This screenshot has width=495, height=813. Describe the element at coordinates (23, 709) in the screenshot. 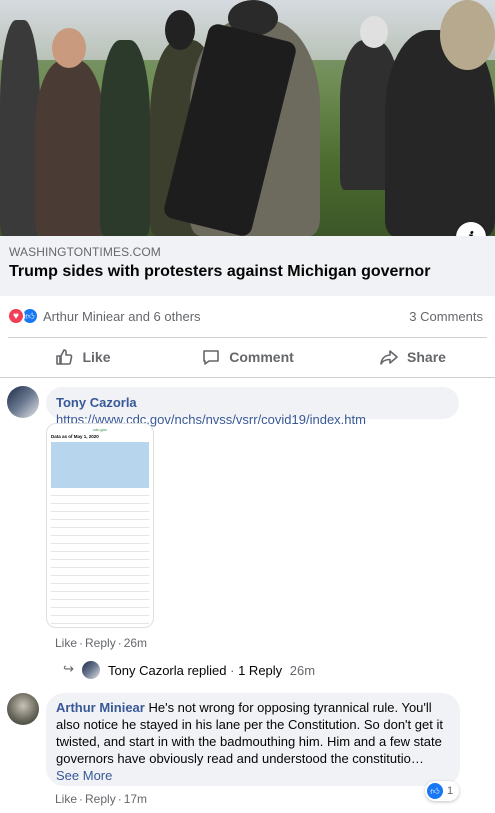

I see `avatar-arthur-miniear` at that location.